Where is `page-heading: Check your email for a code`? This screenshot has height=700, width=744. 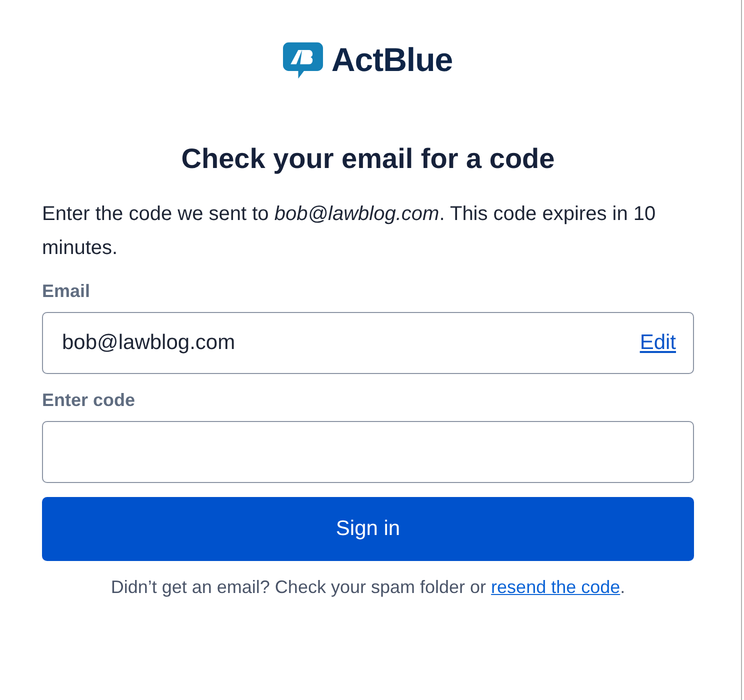 page-heading: Check your email for a code is located at coordinates (368, 159).